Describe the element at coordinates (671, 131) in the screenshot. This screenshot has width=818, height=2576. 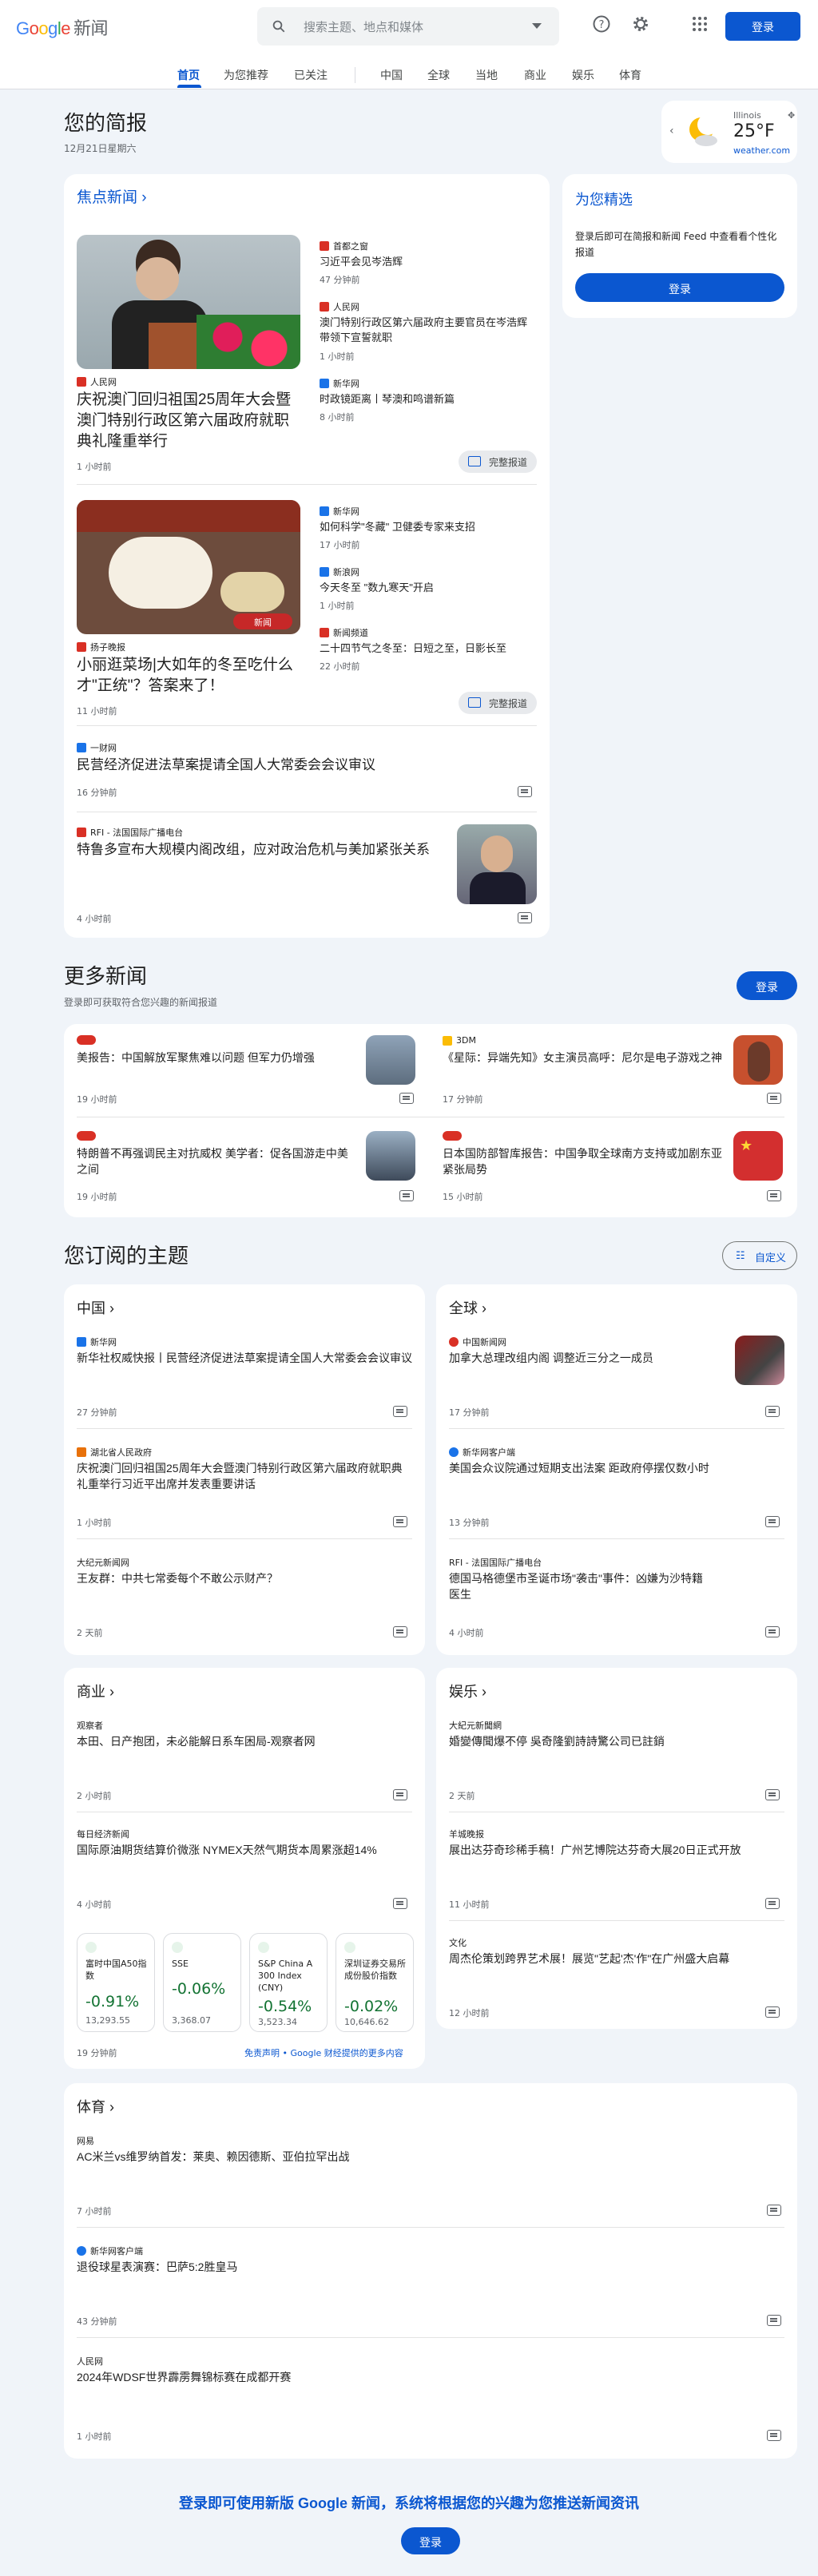
I see `weather-prev-icon: ‹` at that location.